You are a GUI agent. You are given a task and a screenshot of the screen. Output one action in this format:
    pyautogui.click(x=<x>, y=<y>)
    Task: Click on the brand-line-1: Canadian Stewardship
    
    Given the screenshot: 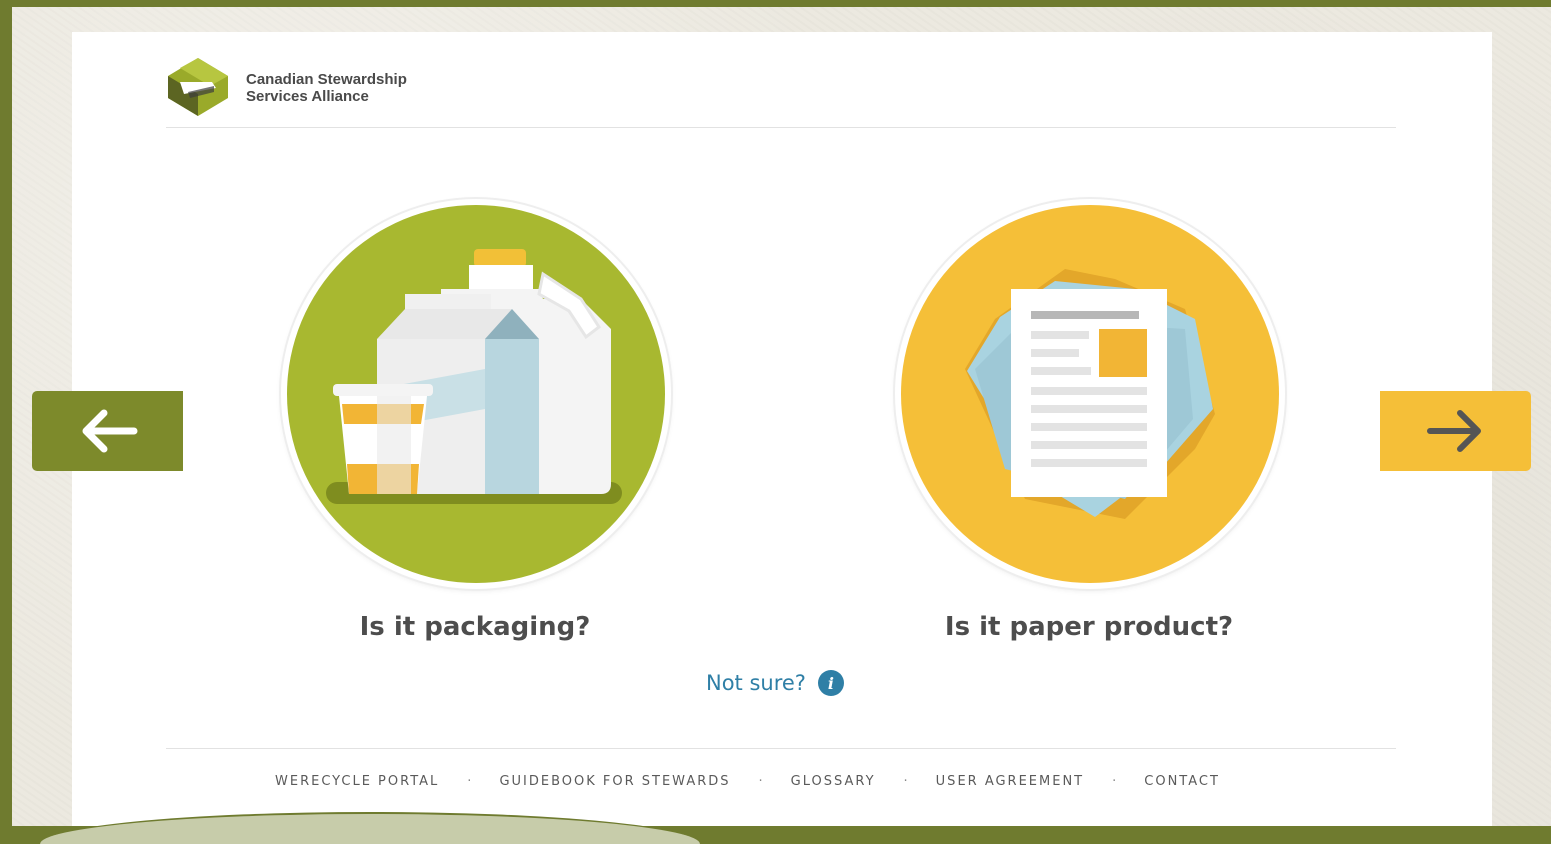 What is the action you would take?
    pyautogui.click(x=326, y=79)
    